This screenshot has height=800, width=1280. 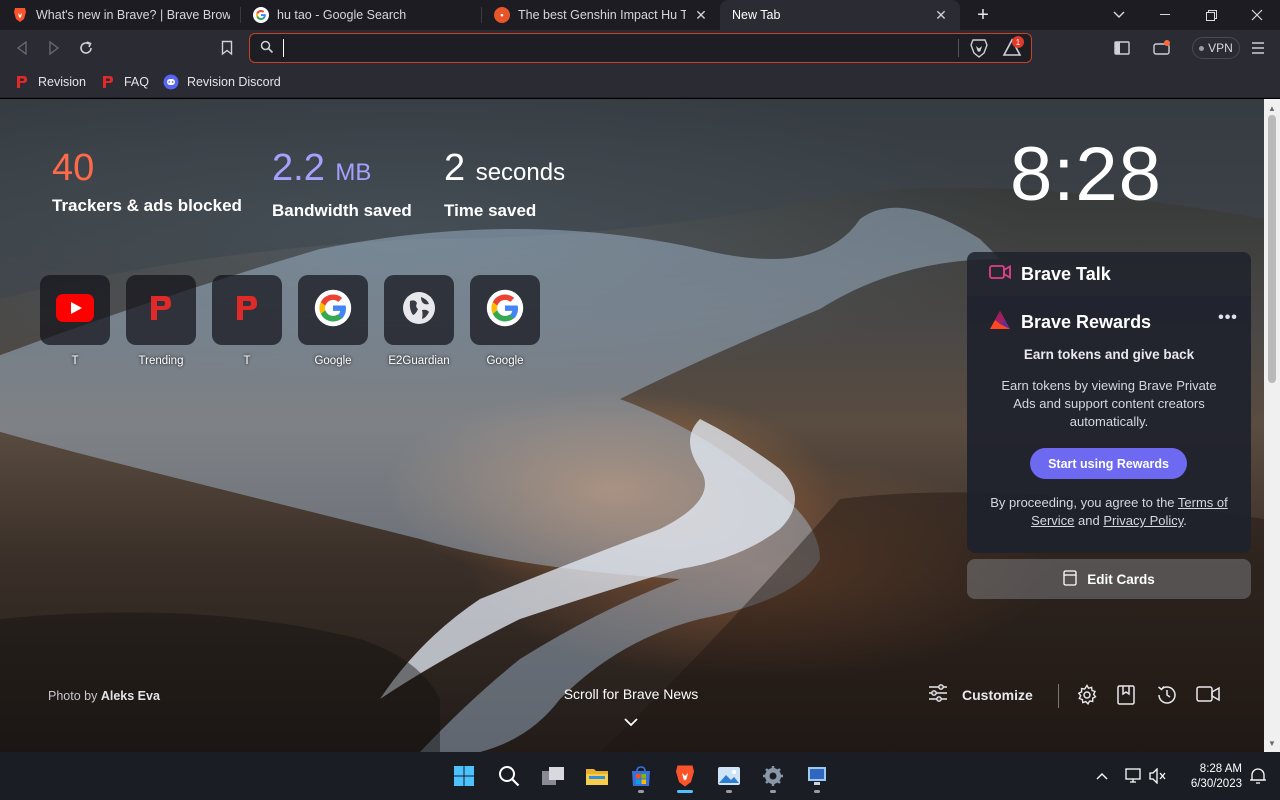 What do you see at coordinates (553, 776) in the screenshot?
I see `task-view-icon` at bounding box center [553, 776].